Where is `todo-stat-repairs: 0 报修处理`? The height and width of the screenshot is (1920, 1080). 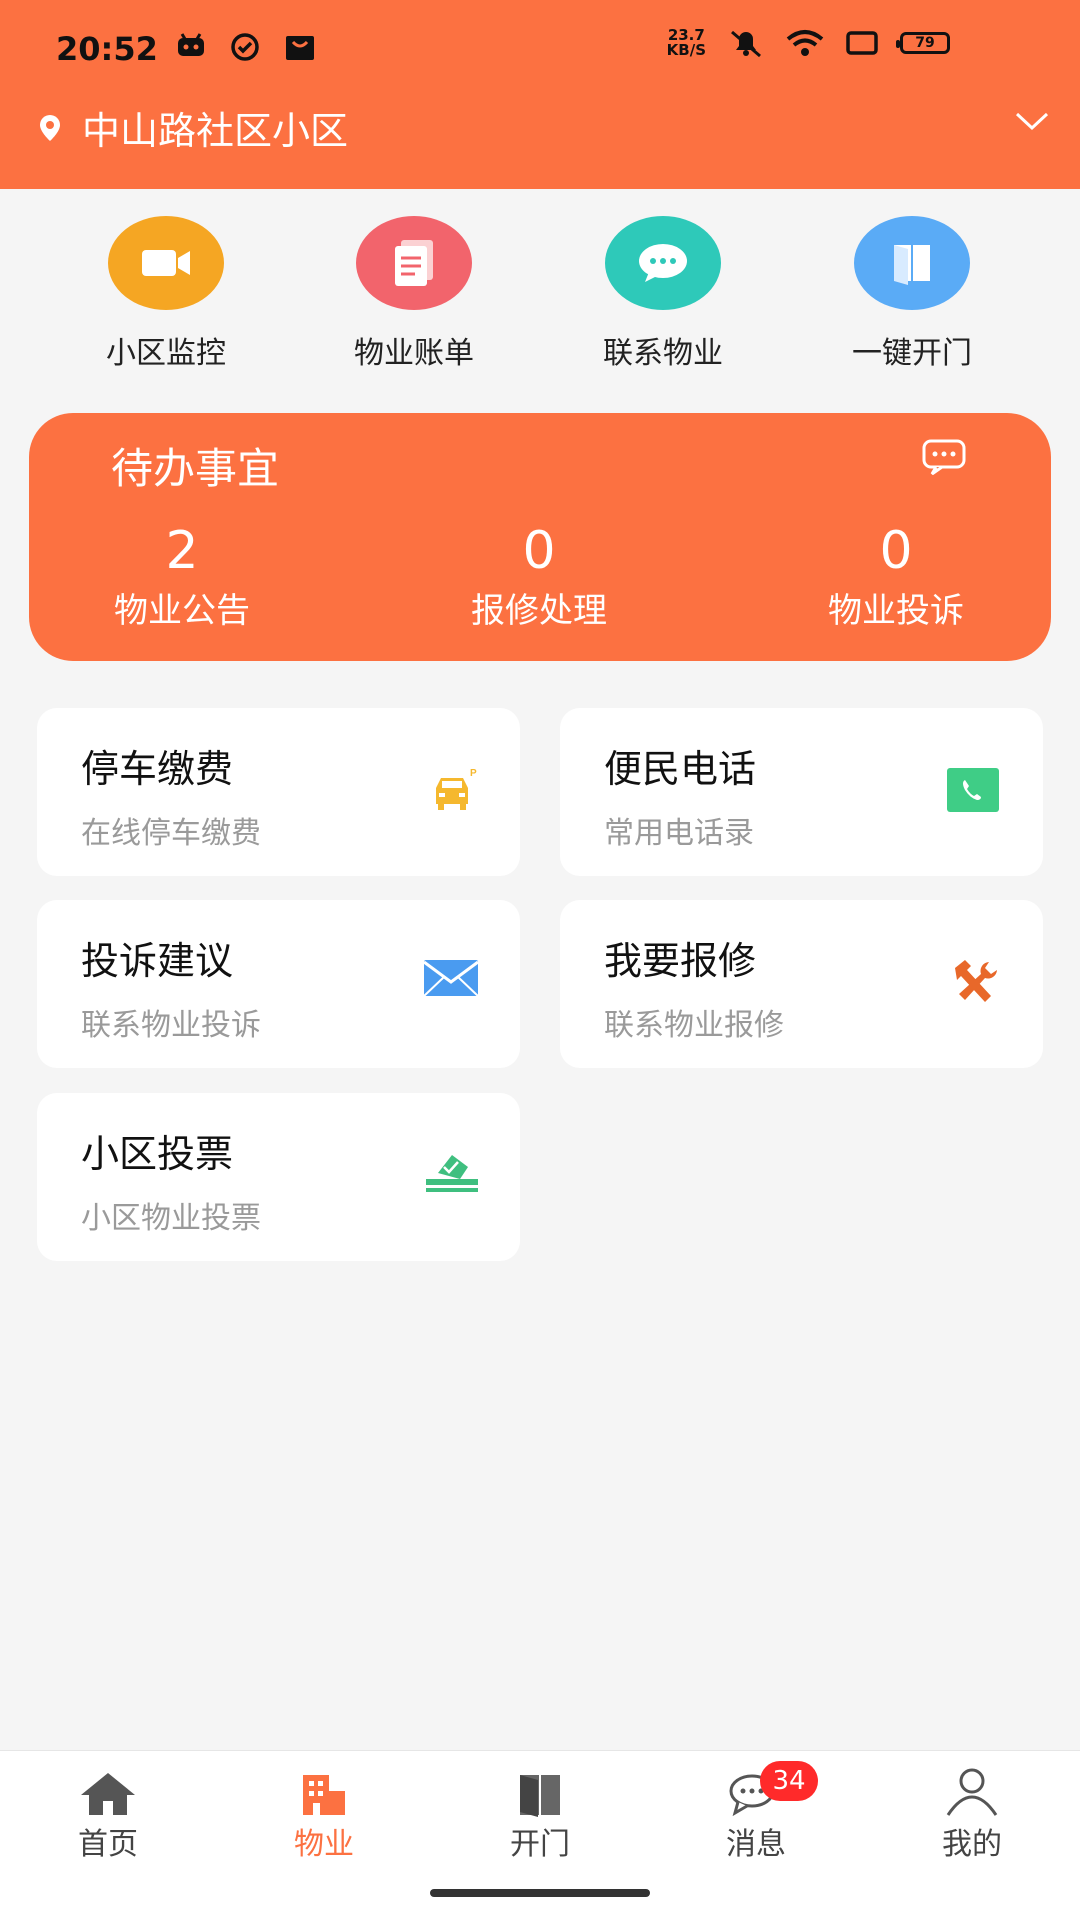 todo-stat-repairs: 0 报修处理 is located at coordinates (539, 577).